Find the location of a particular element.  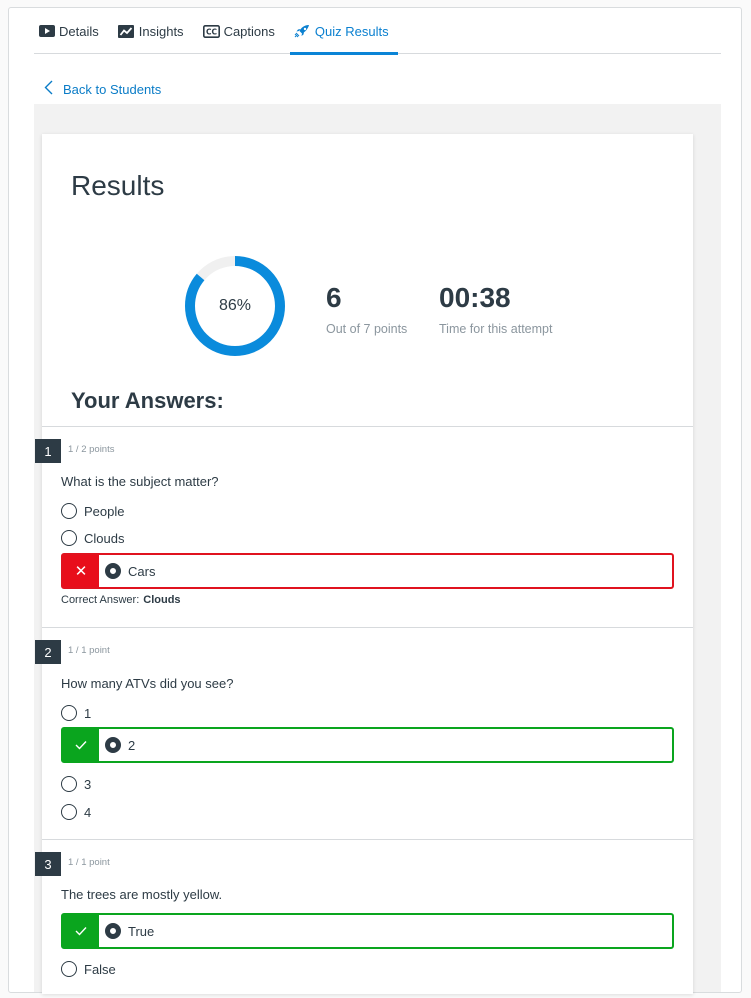

chart-icon is located at coordinates (126, 31).